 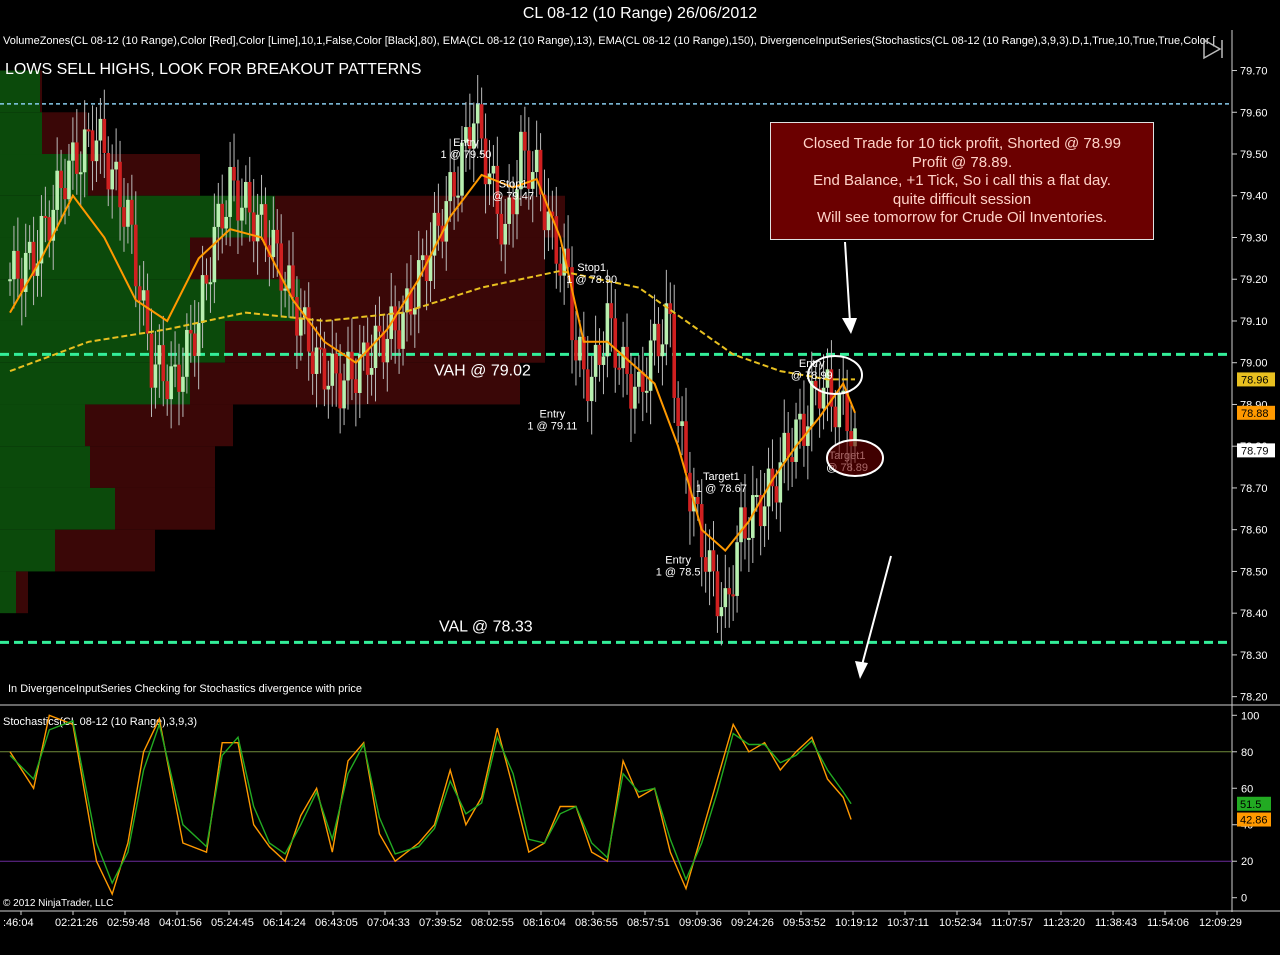 What do you see at coordinates (1254, 280) in the screenshot?
I see `price-tick-label: 79.20` at bounding box center [1254, 280].